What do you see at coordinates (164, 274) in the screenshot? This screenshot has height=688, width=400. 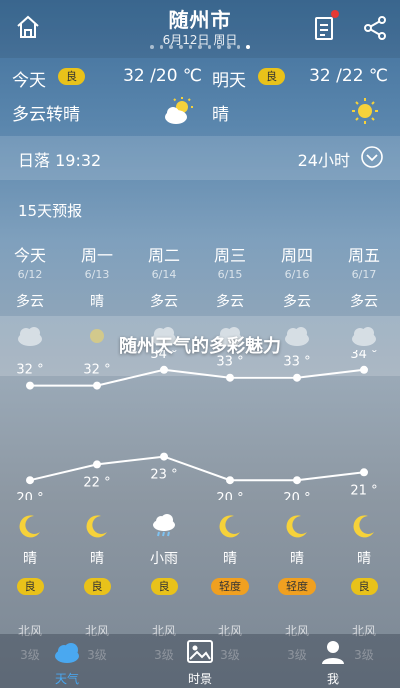 I see `day-date: 6/14` at bounding box center [164, 274].